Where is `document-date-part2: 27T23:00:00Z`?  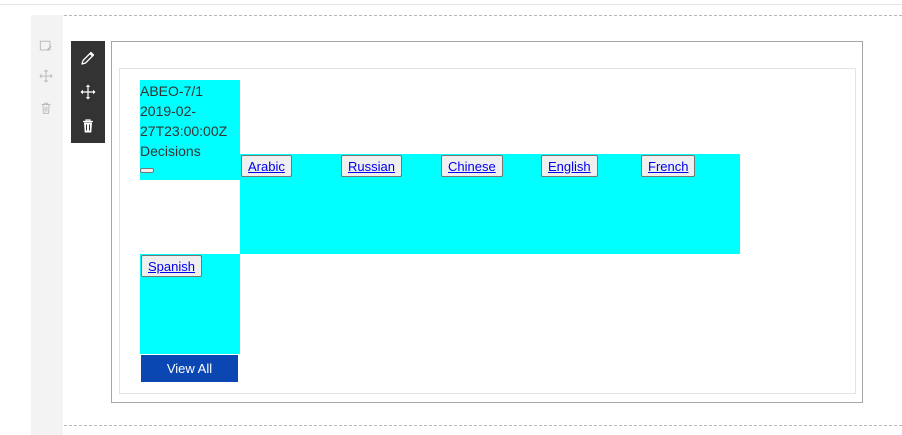 document-date-part2: 27T23:00:00Z is located at coordinates (184, 131).